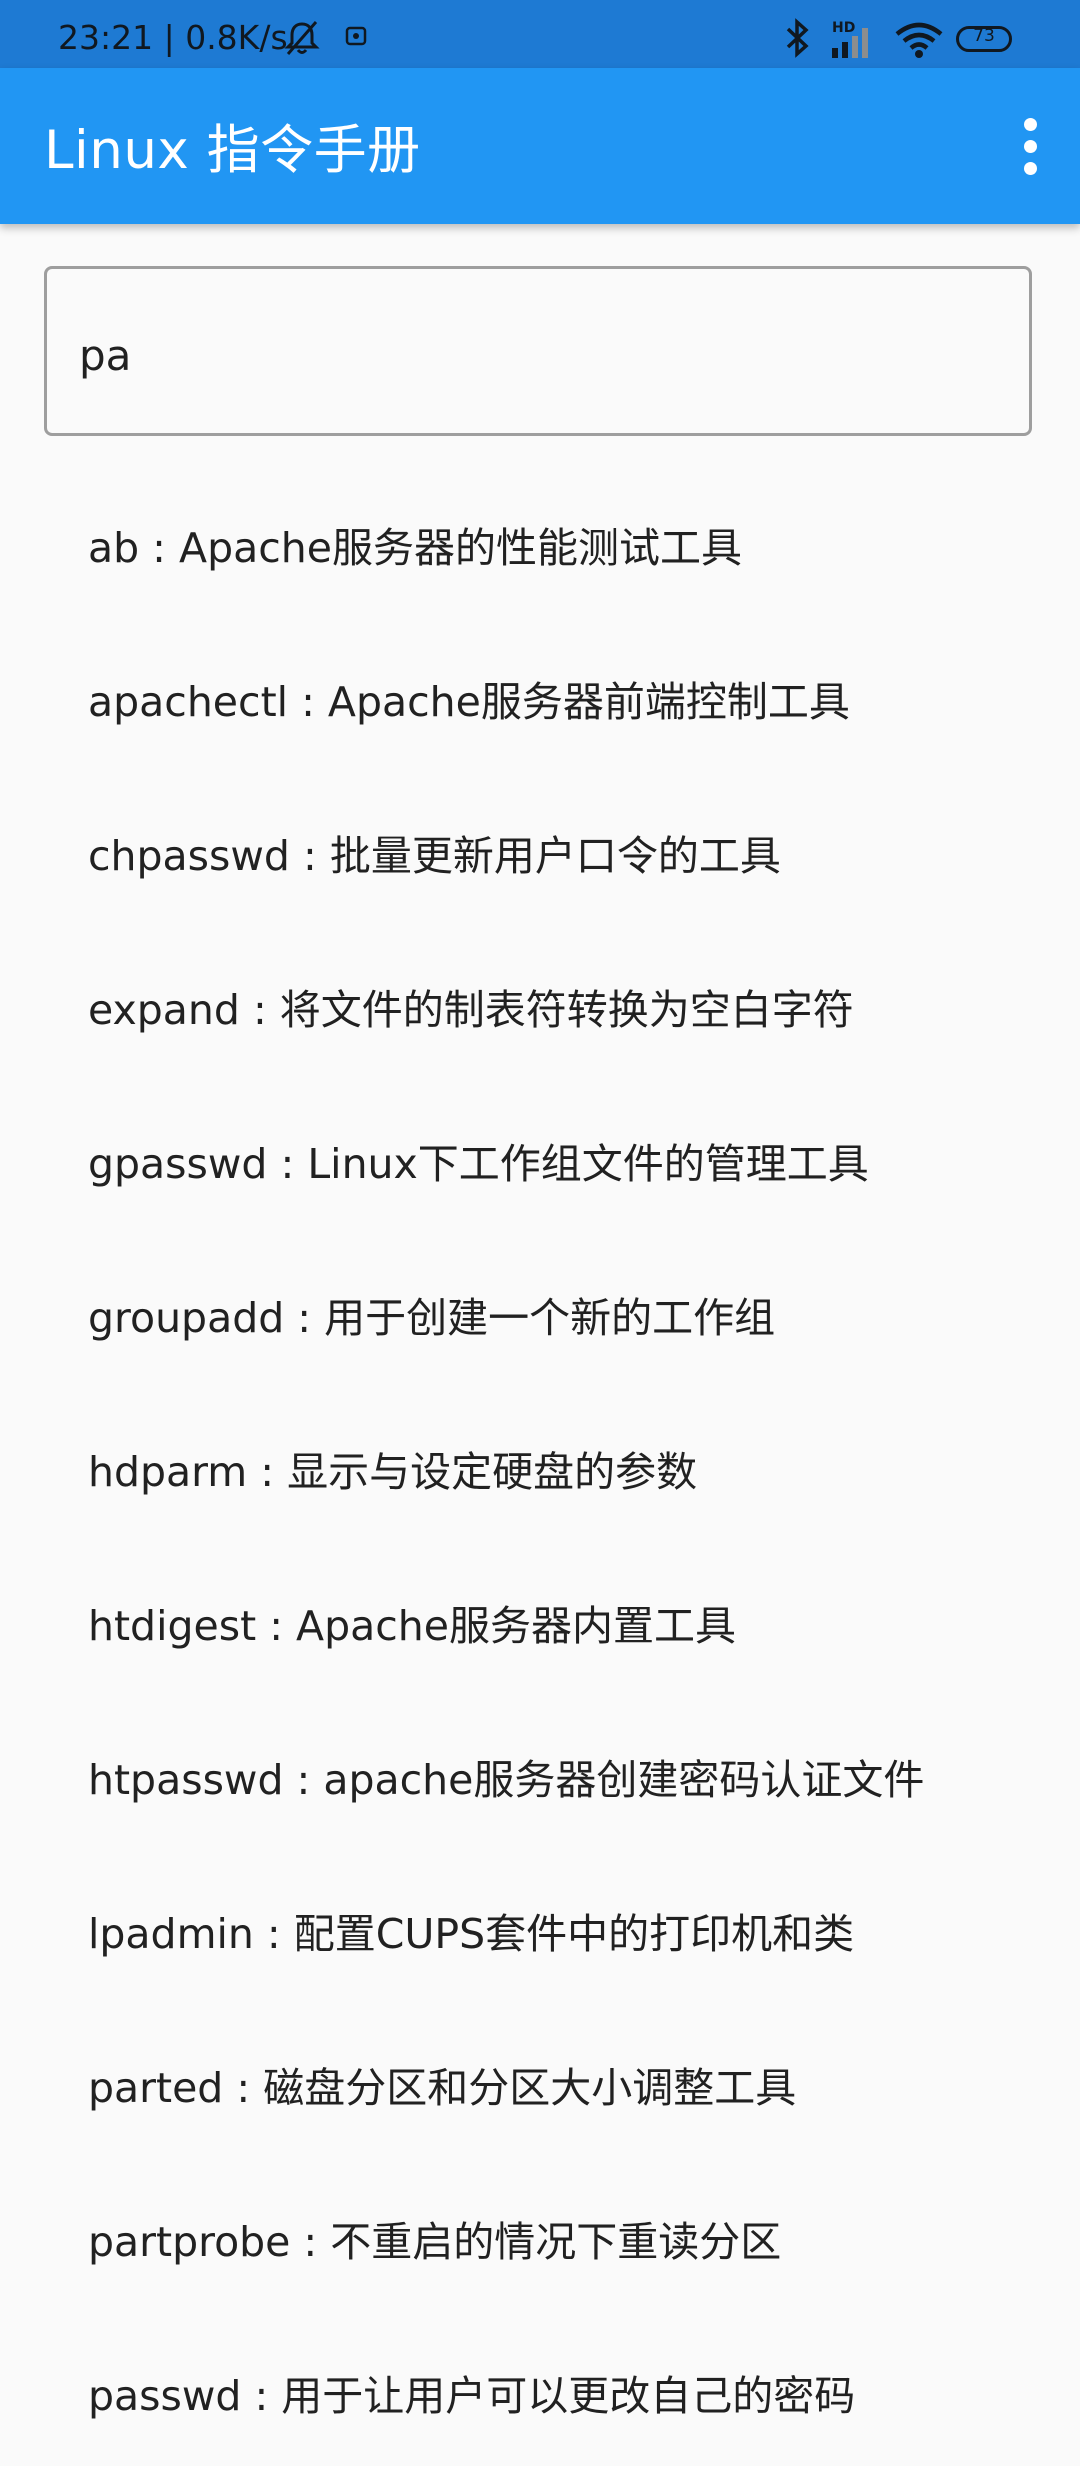  What do you see at coordinates (540, 146) in the screenshot?
I see `app-bar: Linux 指令手册` at bounding box center [540, 146].